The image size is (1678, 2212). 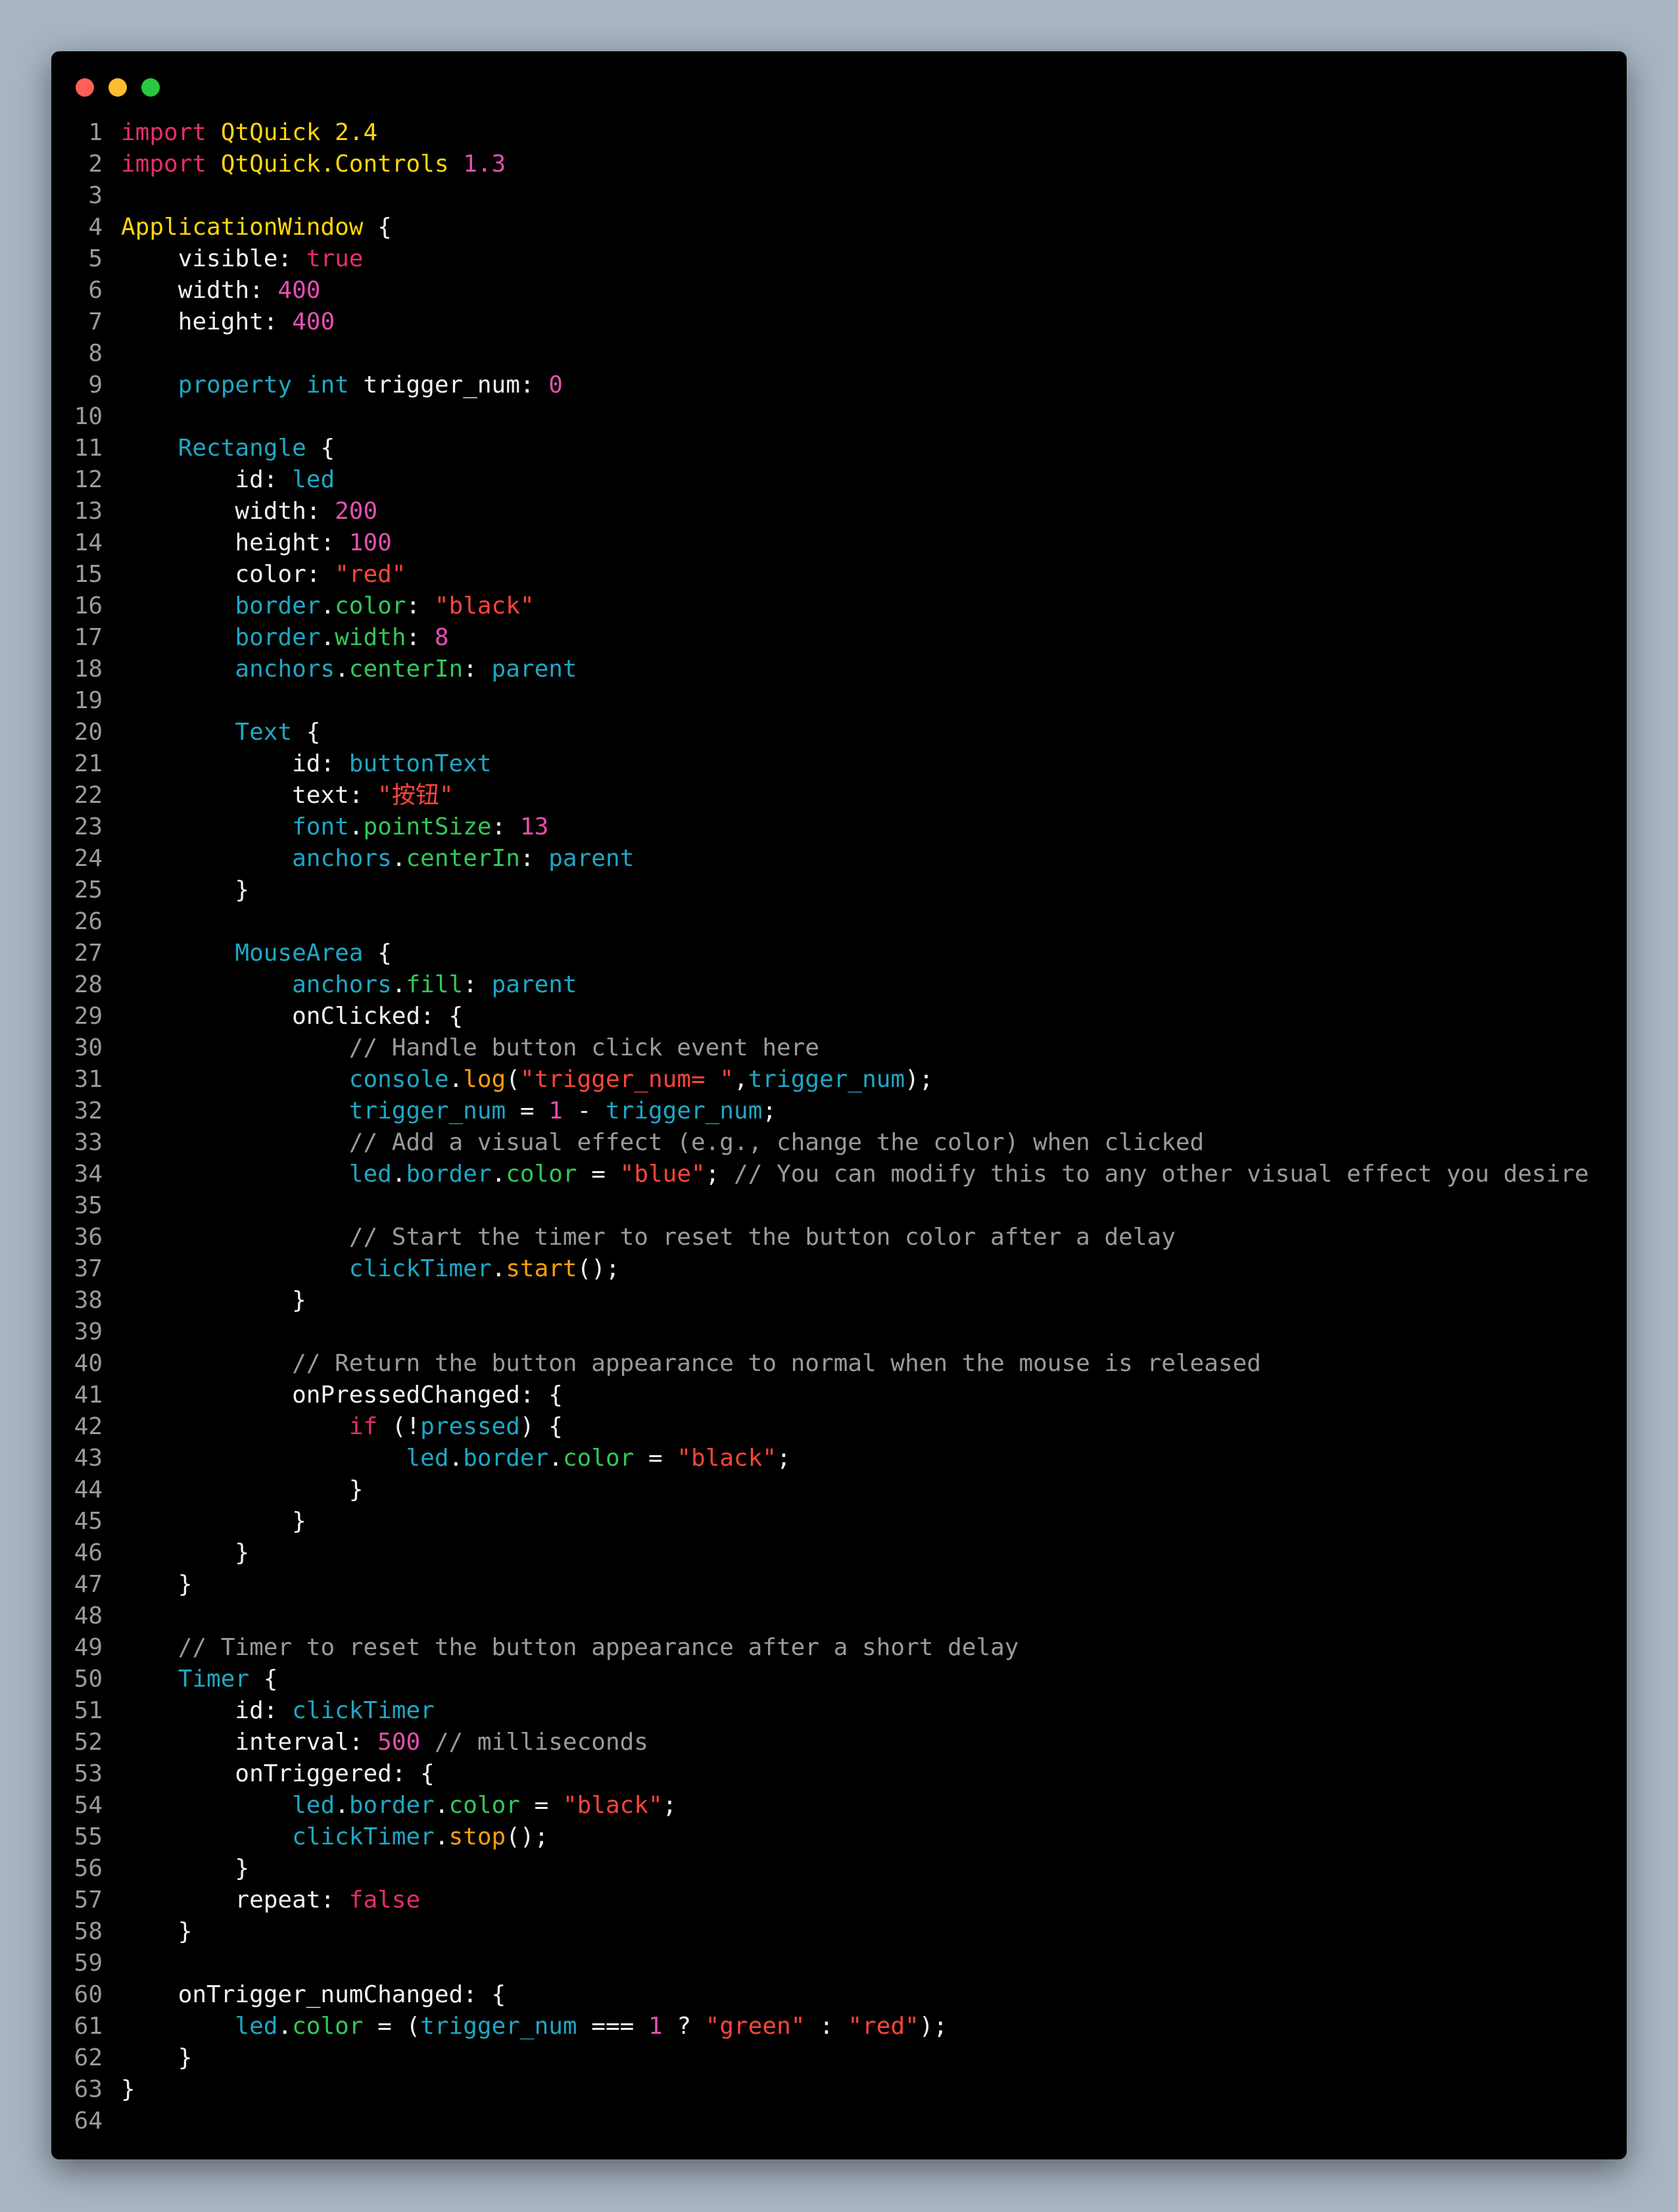 What do you see at coordinates (839, 448) in the screenshot?
I see `code-line: 11 Rectangle {` at bounding box center [839, 448].